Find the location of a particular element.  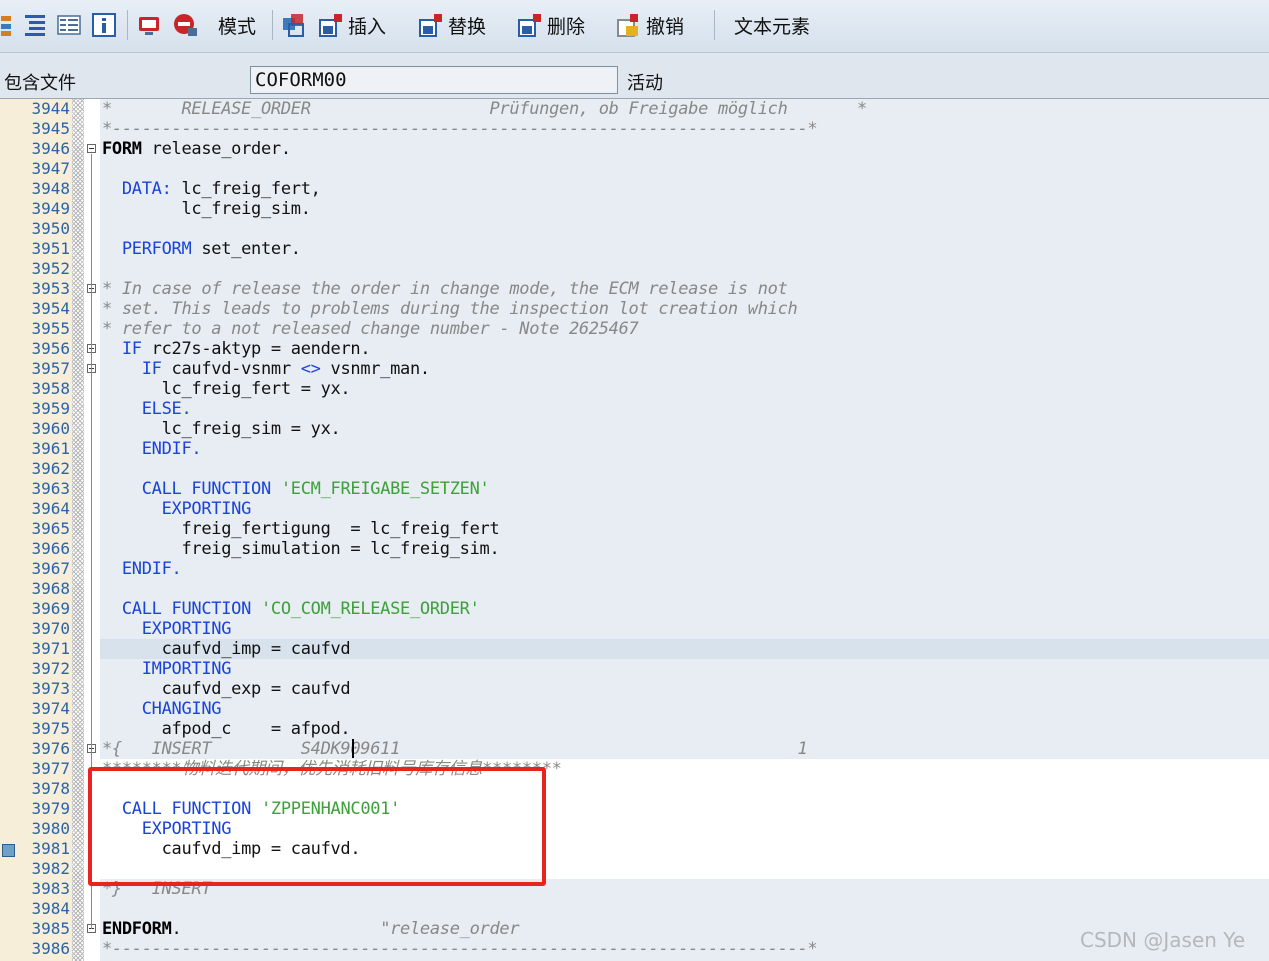

code-line: afpod_c = afpod. is located at coordinates (226, 729).